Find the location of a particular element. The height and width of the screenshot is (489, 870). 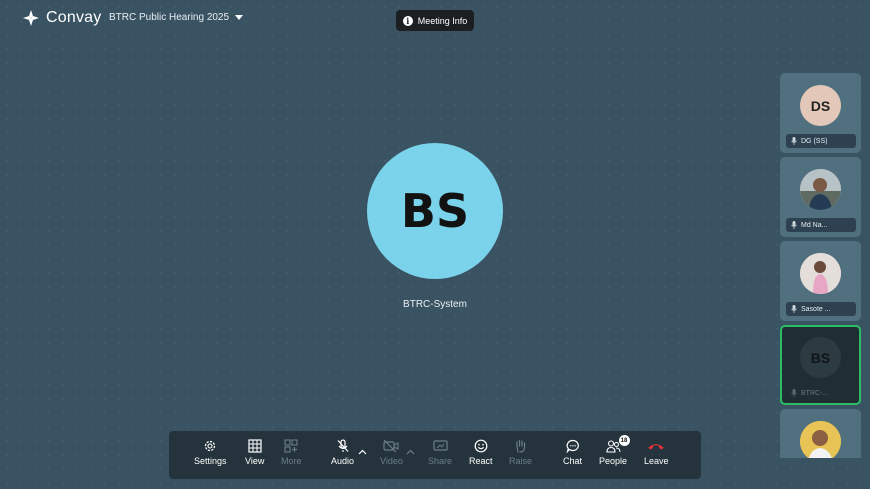

leave-button: Leave is located at coordinates (656, 452).